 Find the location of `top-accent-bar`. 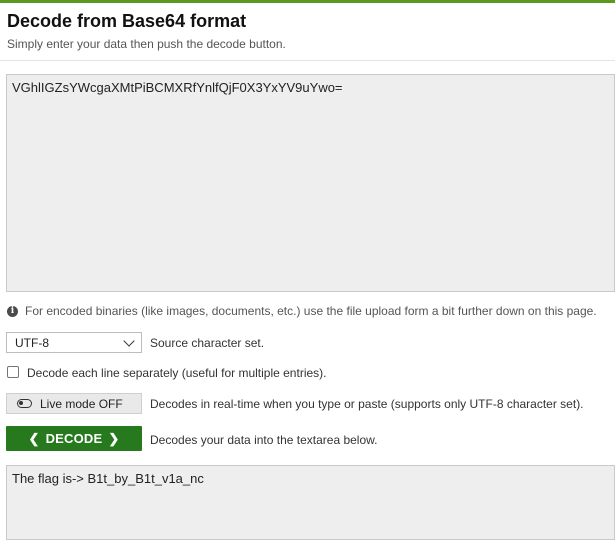

top-accent-bar is located at coordinates (307, 1).